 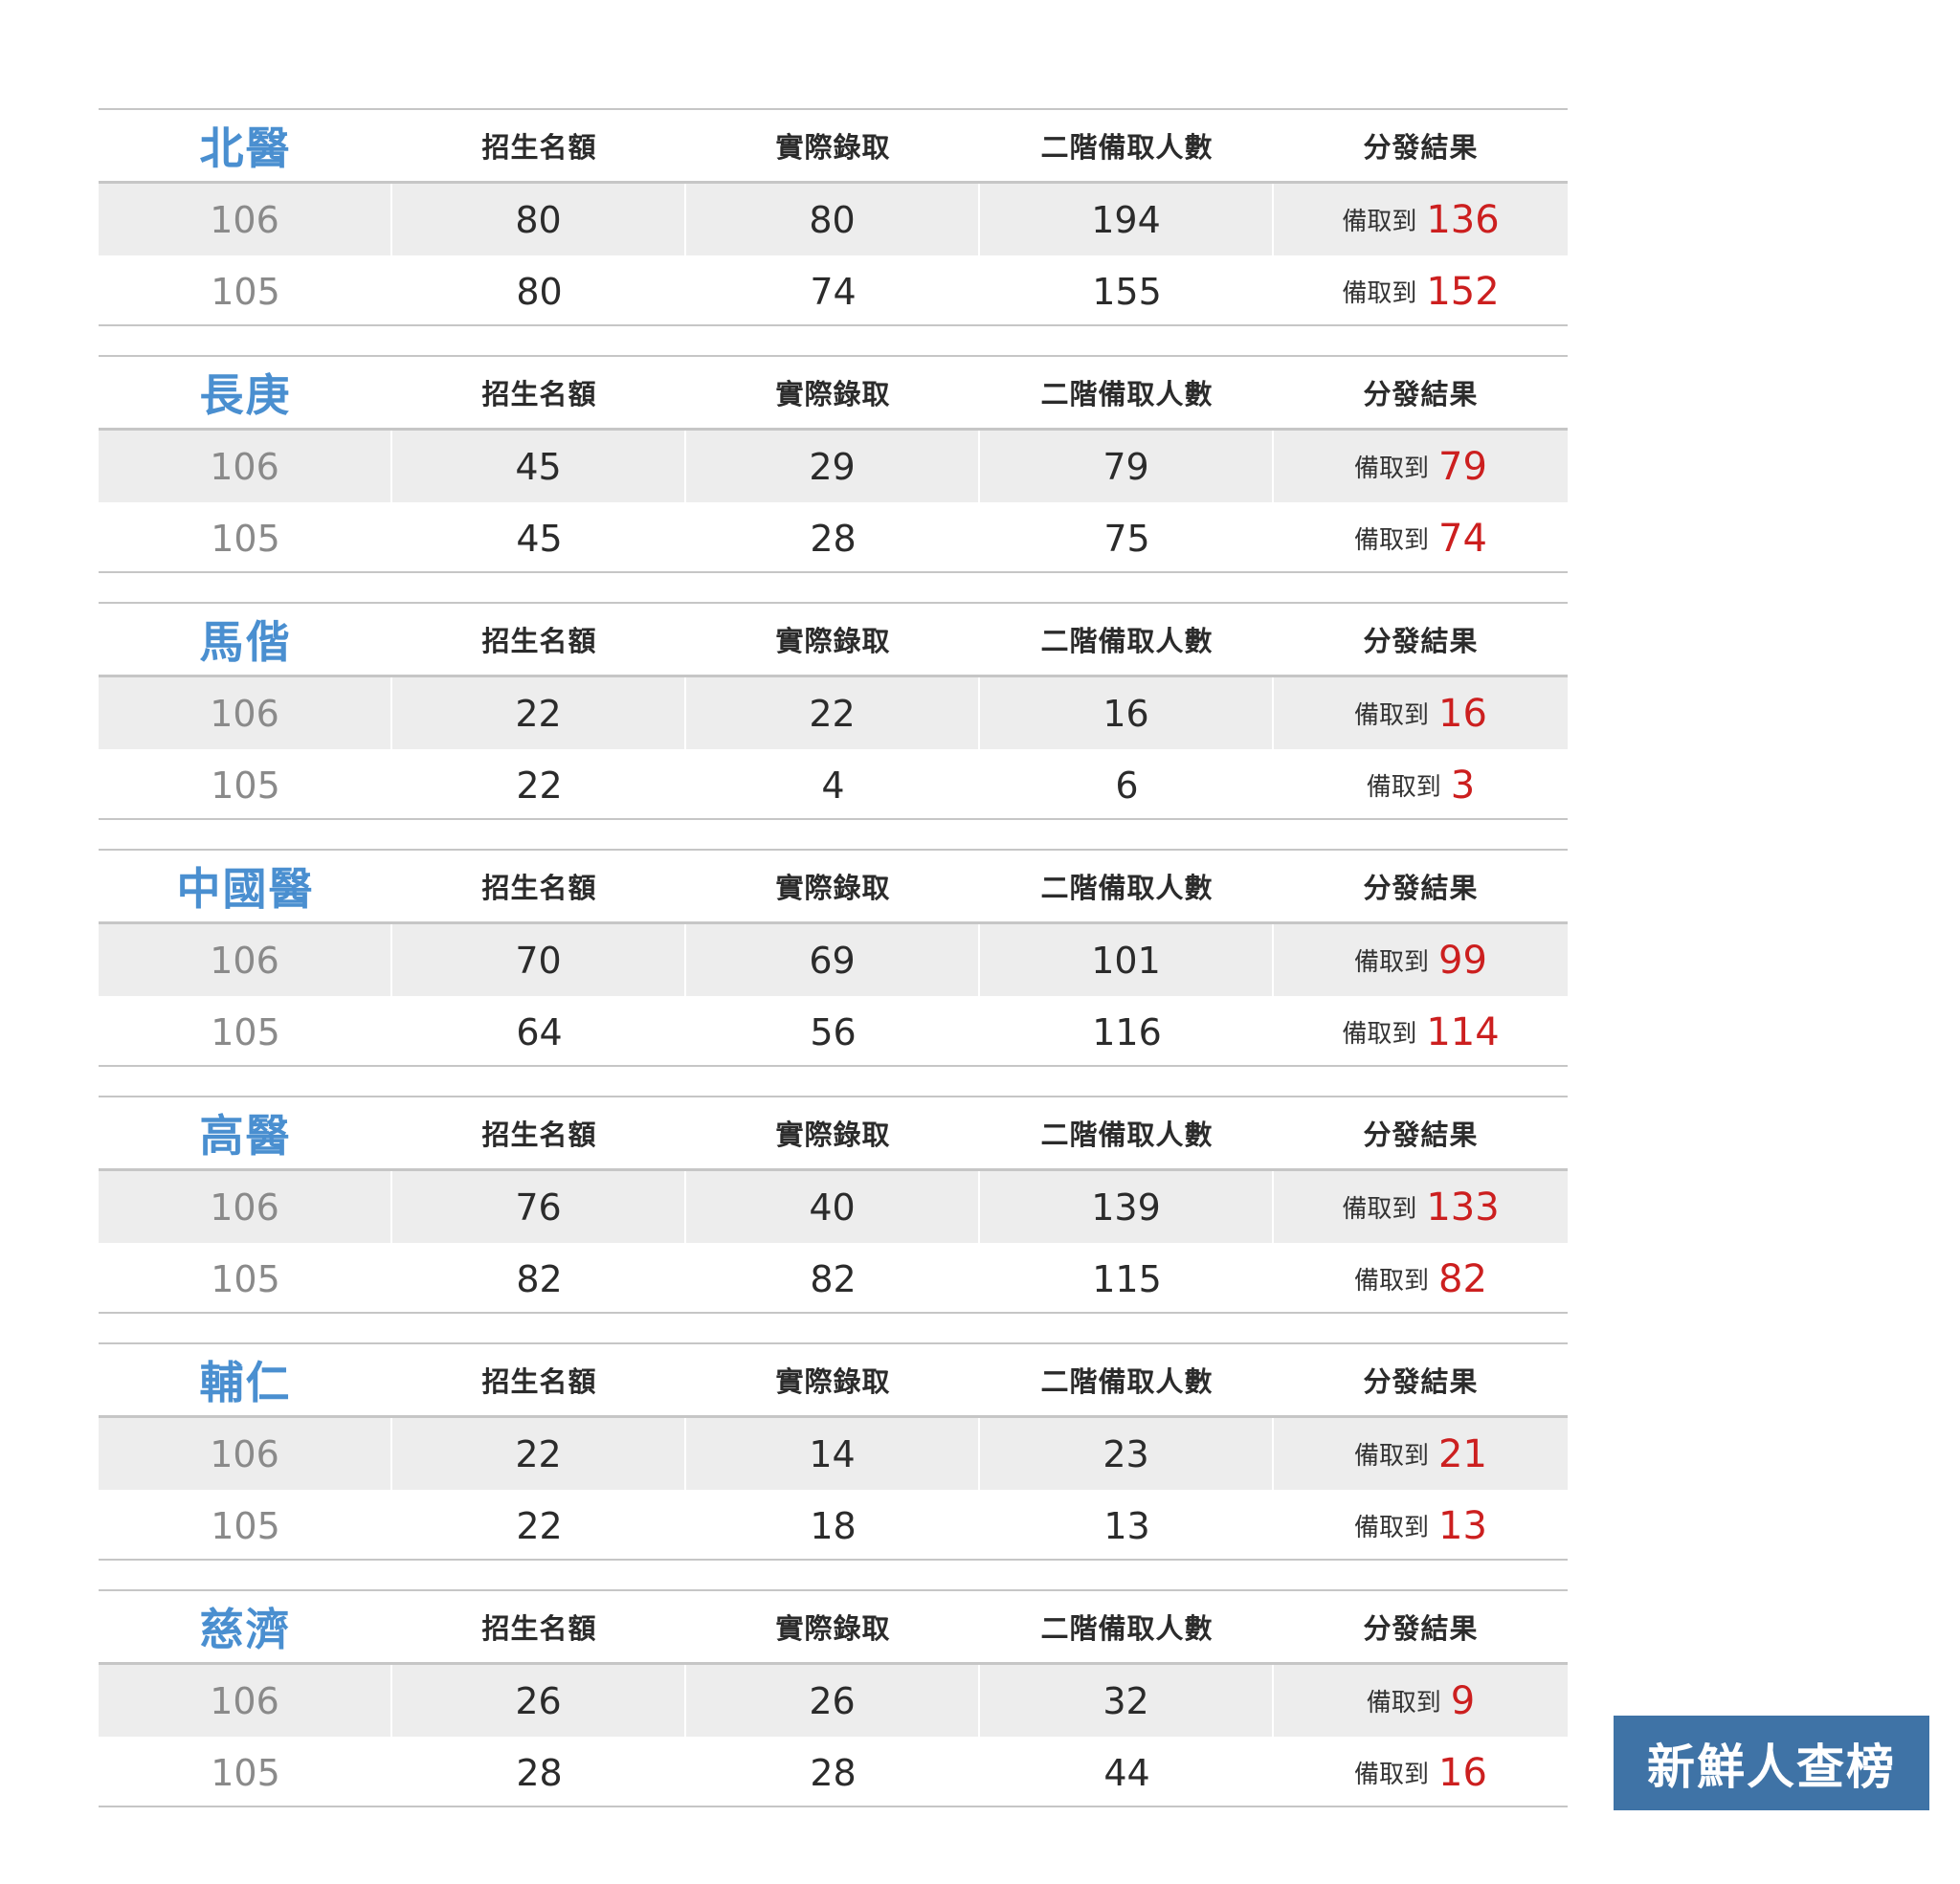 What do you see at coordinates (1463, 291) in the screenshot?
I see `result-number: 152` at bounding box center [1463, 291].